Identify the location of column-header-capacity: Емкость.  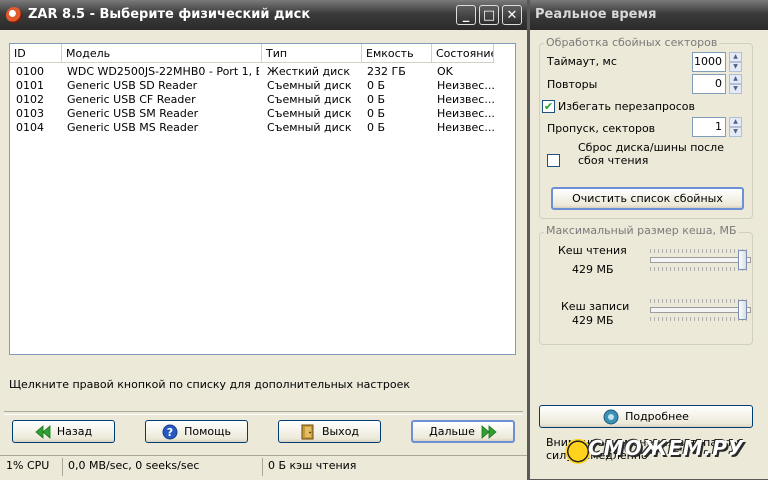
(397, 53).